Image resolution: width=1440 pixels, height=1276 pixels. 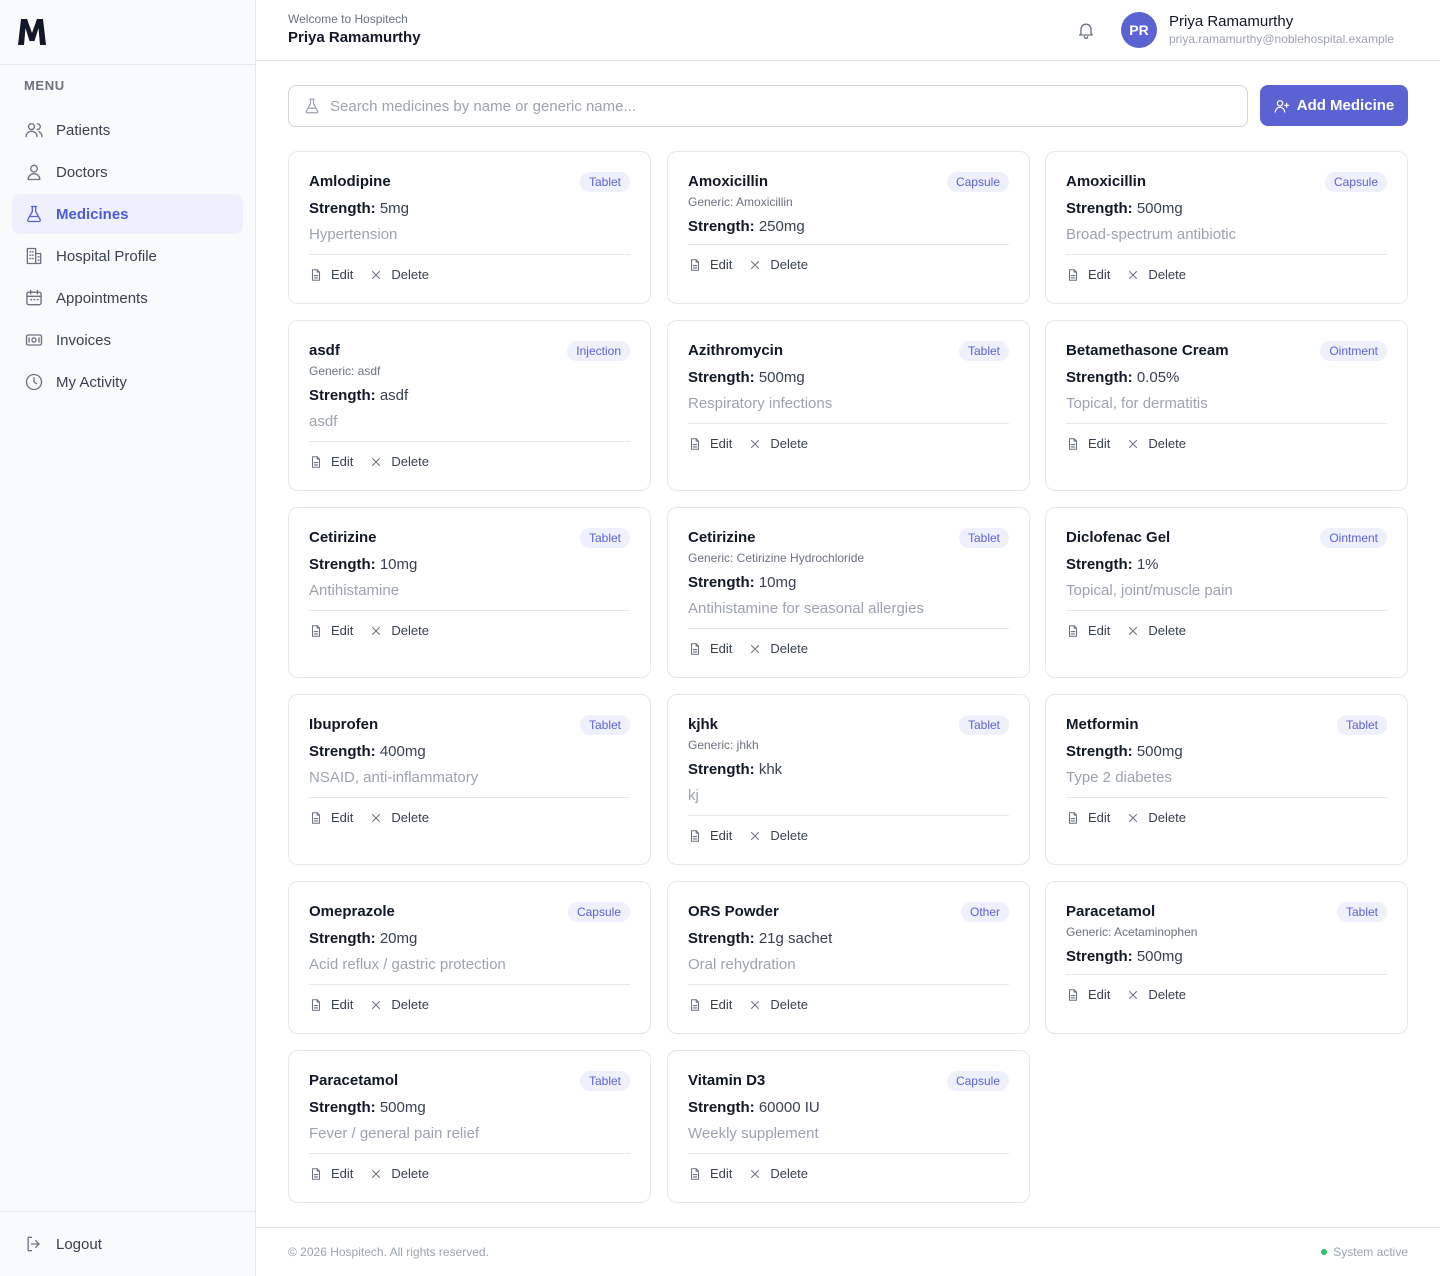 I want to click on sidebar-item-label: My Activity, so click(x=91, y=382).